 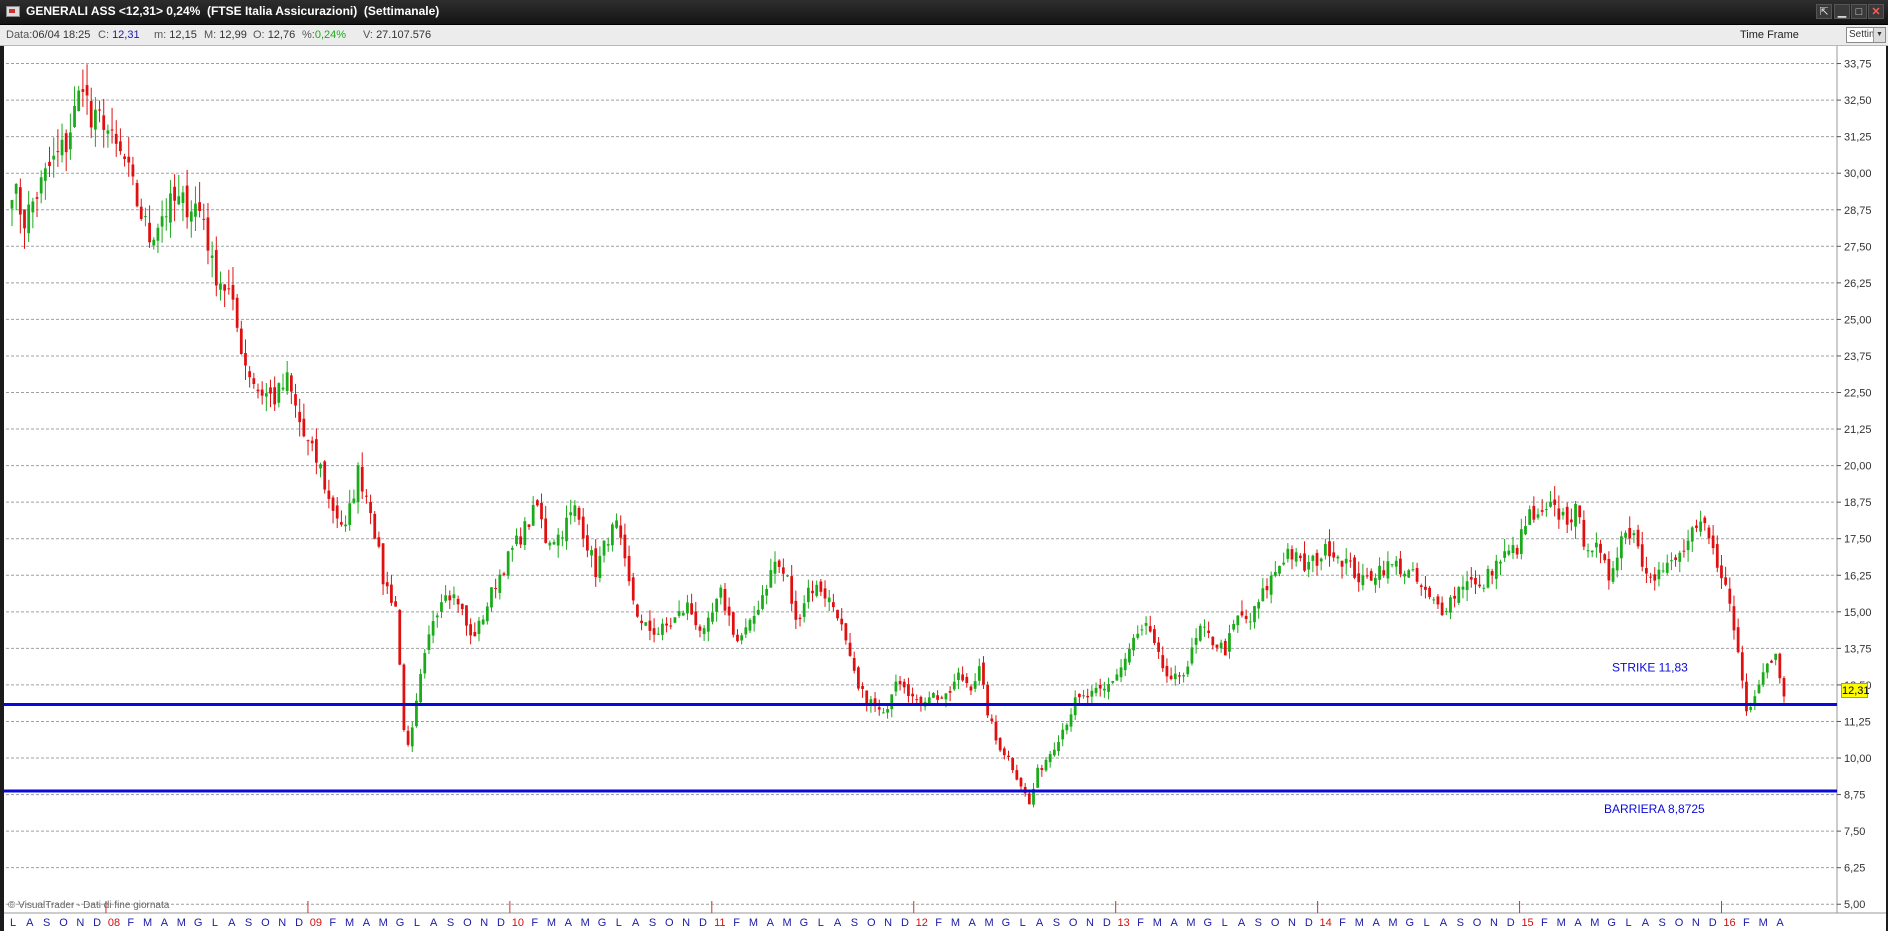 What do you see at coordinates (1824, 11) in the screenshot?
I see `tools-button: ⇱` at bounding box center [1824, 11].